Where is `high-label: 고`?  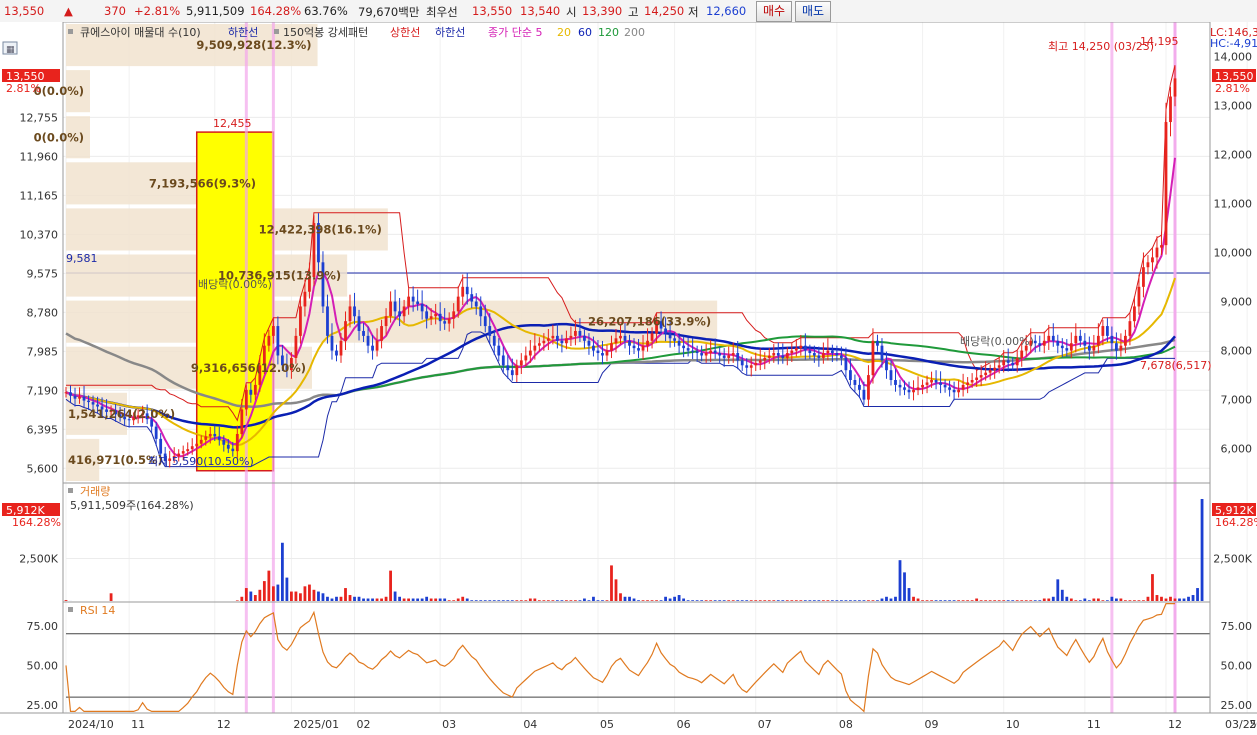 high-label: 고 is located at coordinates (633, 12).